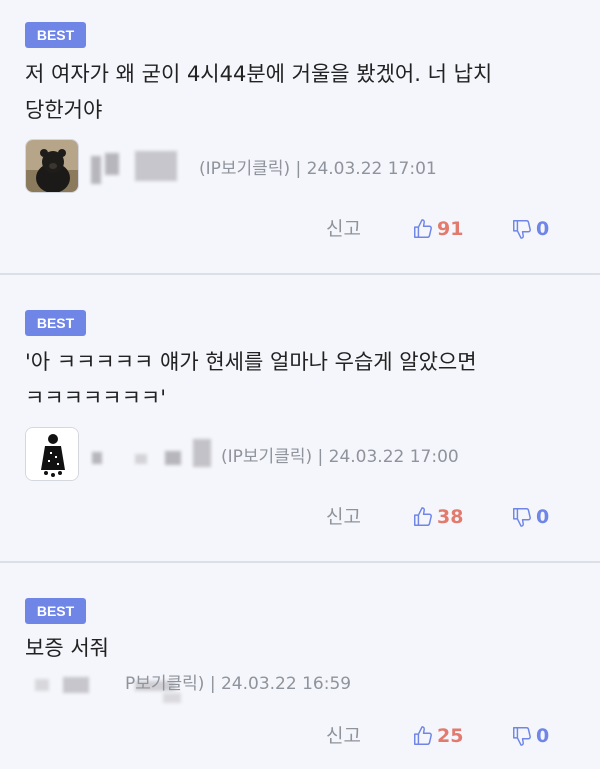  What do you see at coordinates (300, 229) in the screenshot?
I see `comment-actions: 신고 91 0` at bounding box center [300, 229].